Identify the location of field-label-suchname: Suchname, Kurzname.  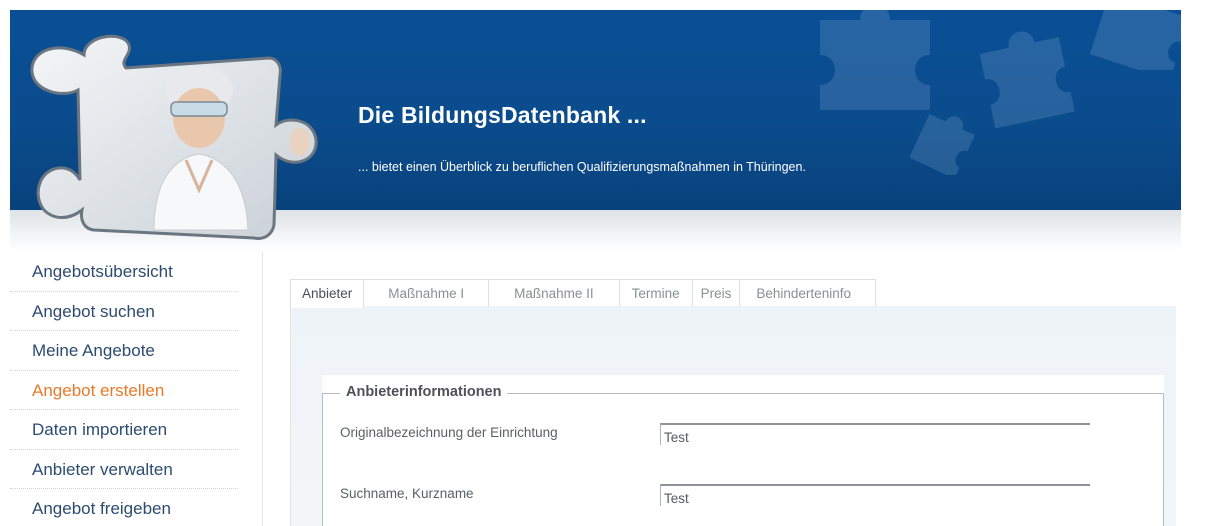
(407, 493).